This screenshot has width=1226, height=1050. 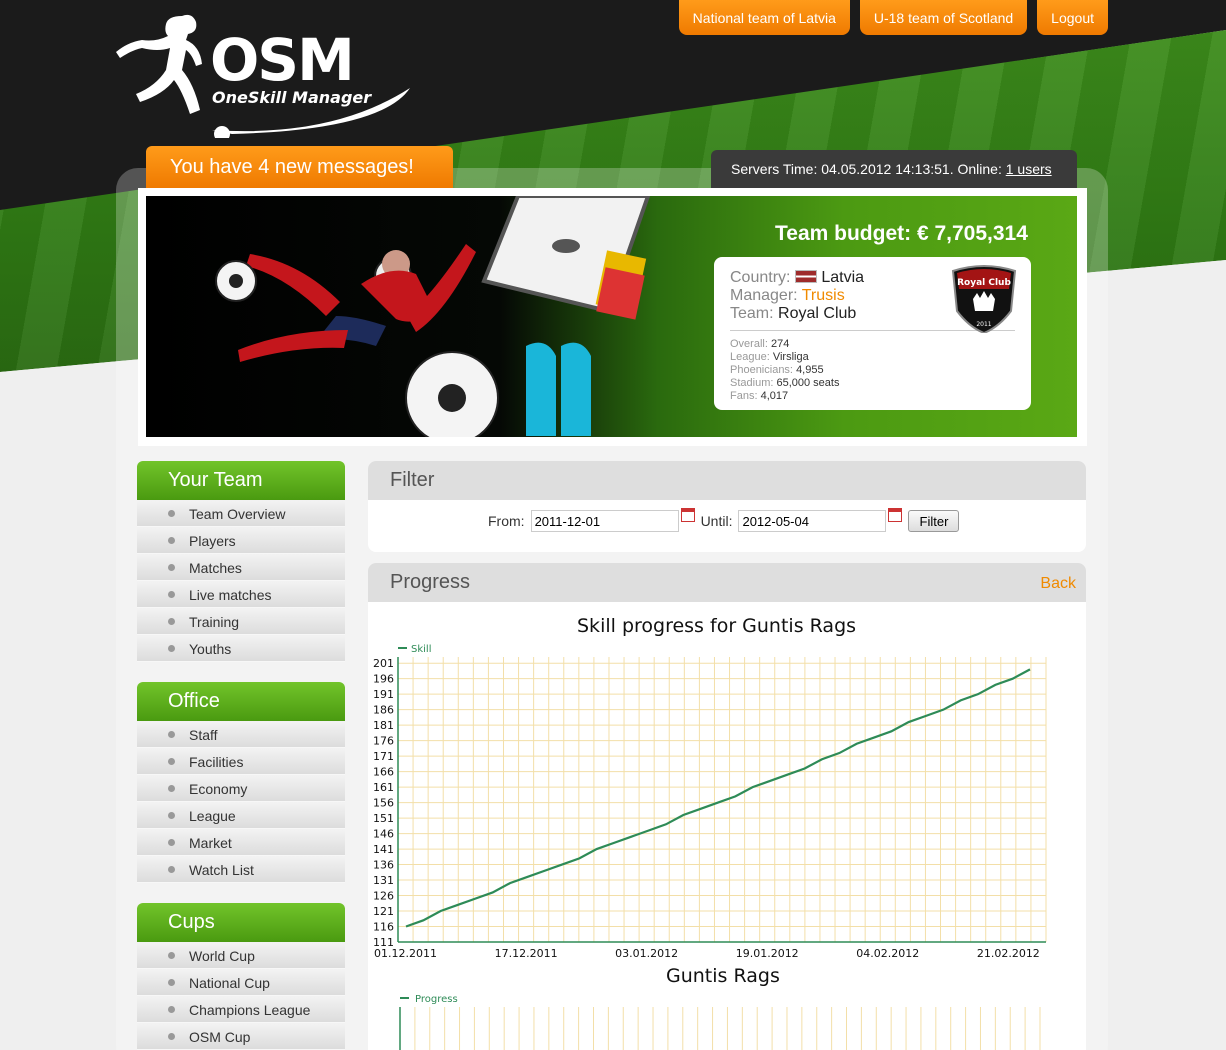 I want to click on until-date-input, so click(x=812, y=521).